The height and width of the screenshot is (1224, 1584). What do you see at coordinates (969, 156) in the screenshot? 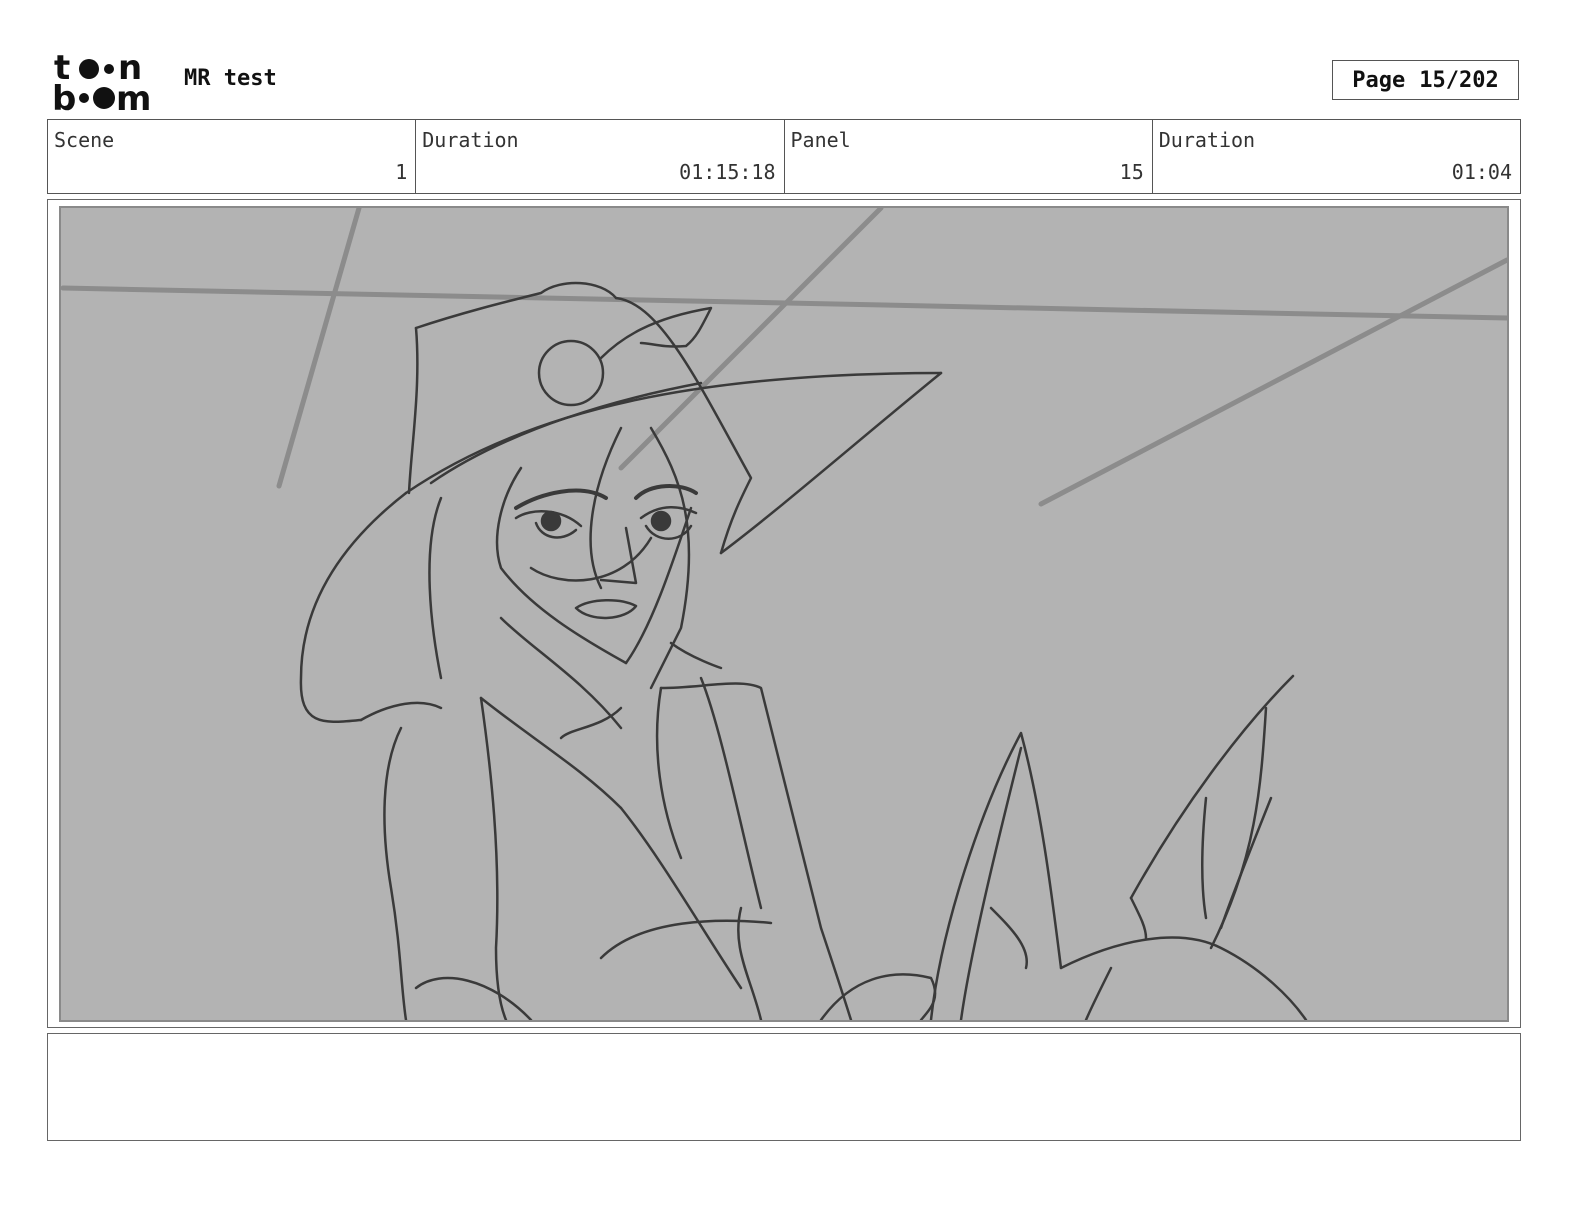
I see `panel-cell: Panel 15` at bounding box center [969, 156].